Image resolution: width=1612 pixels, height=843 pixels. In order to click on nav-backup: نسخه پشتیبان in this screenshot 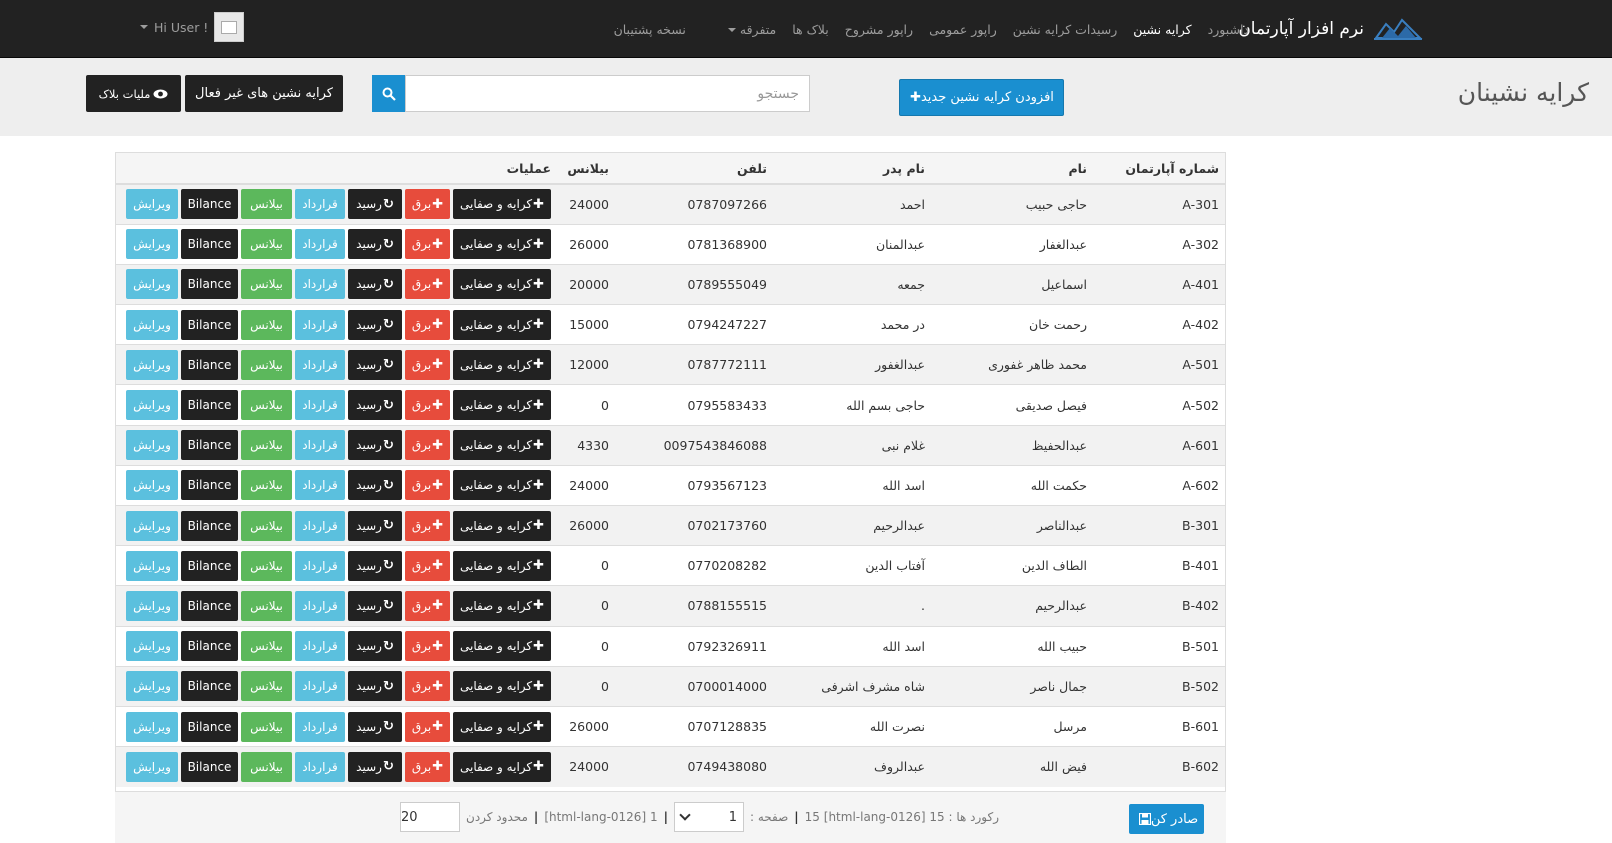, I will do `click(650, 29)`.